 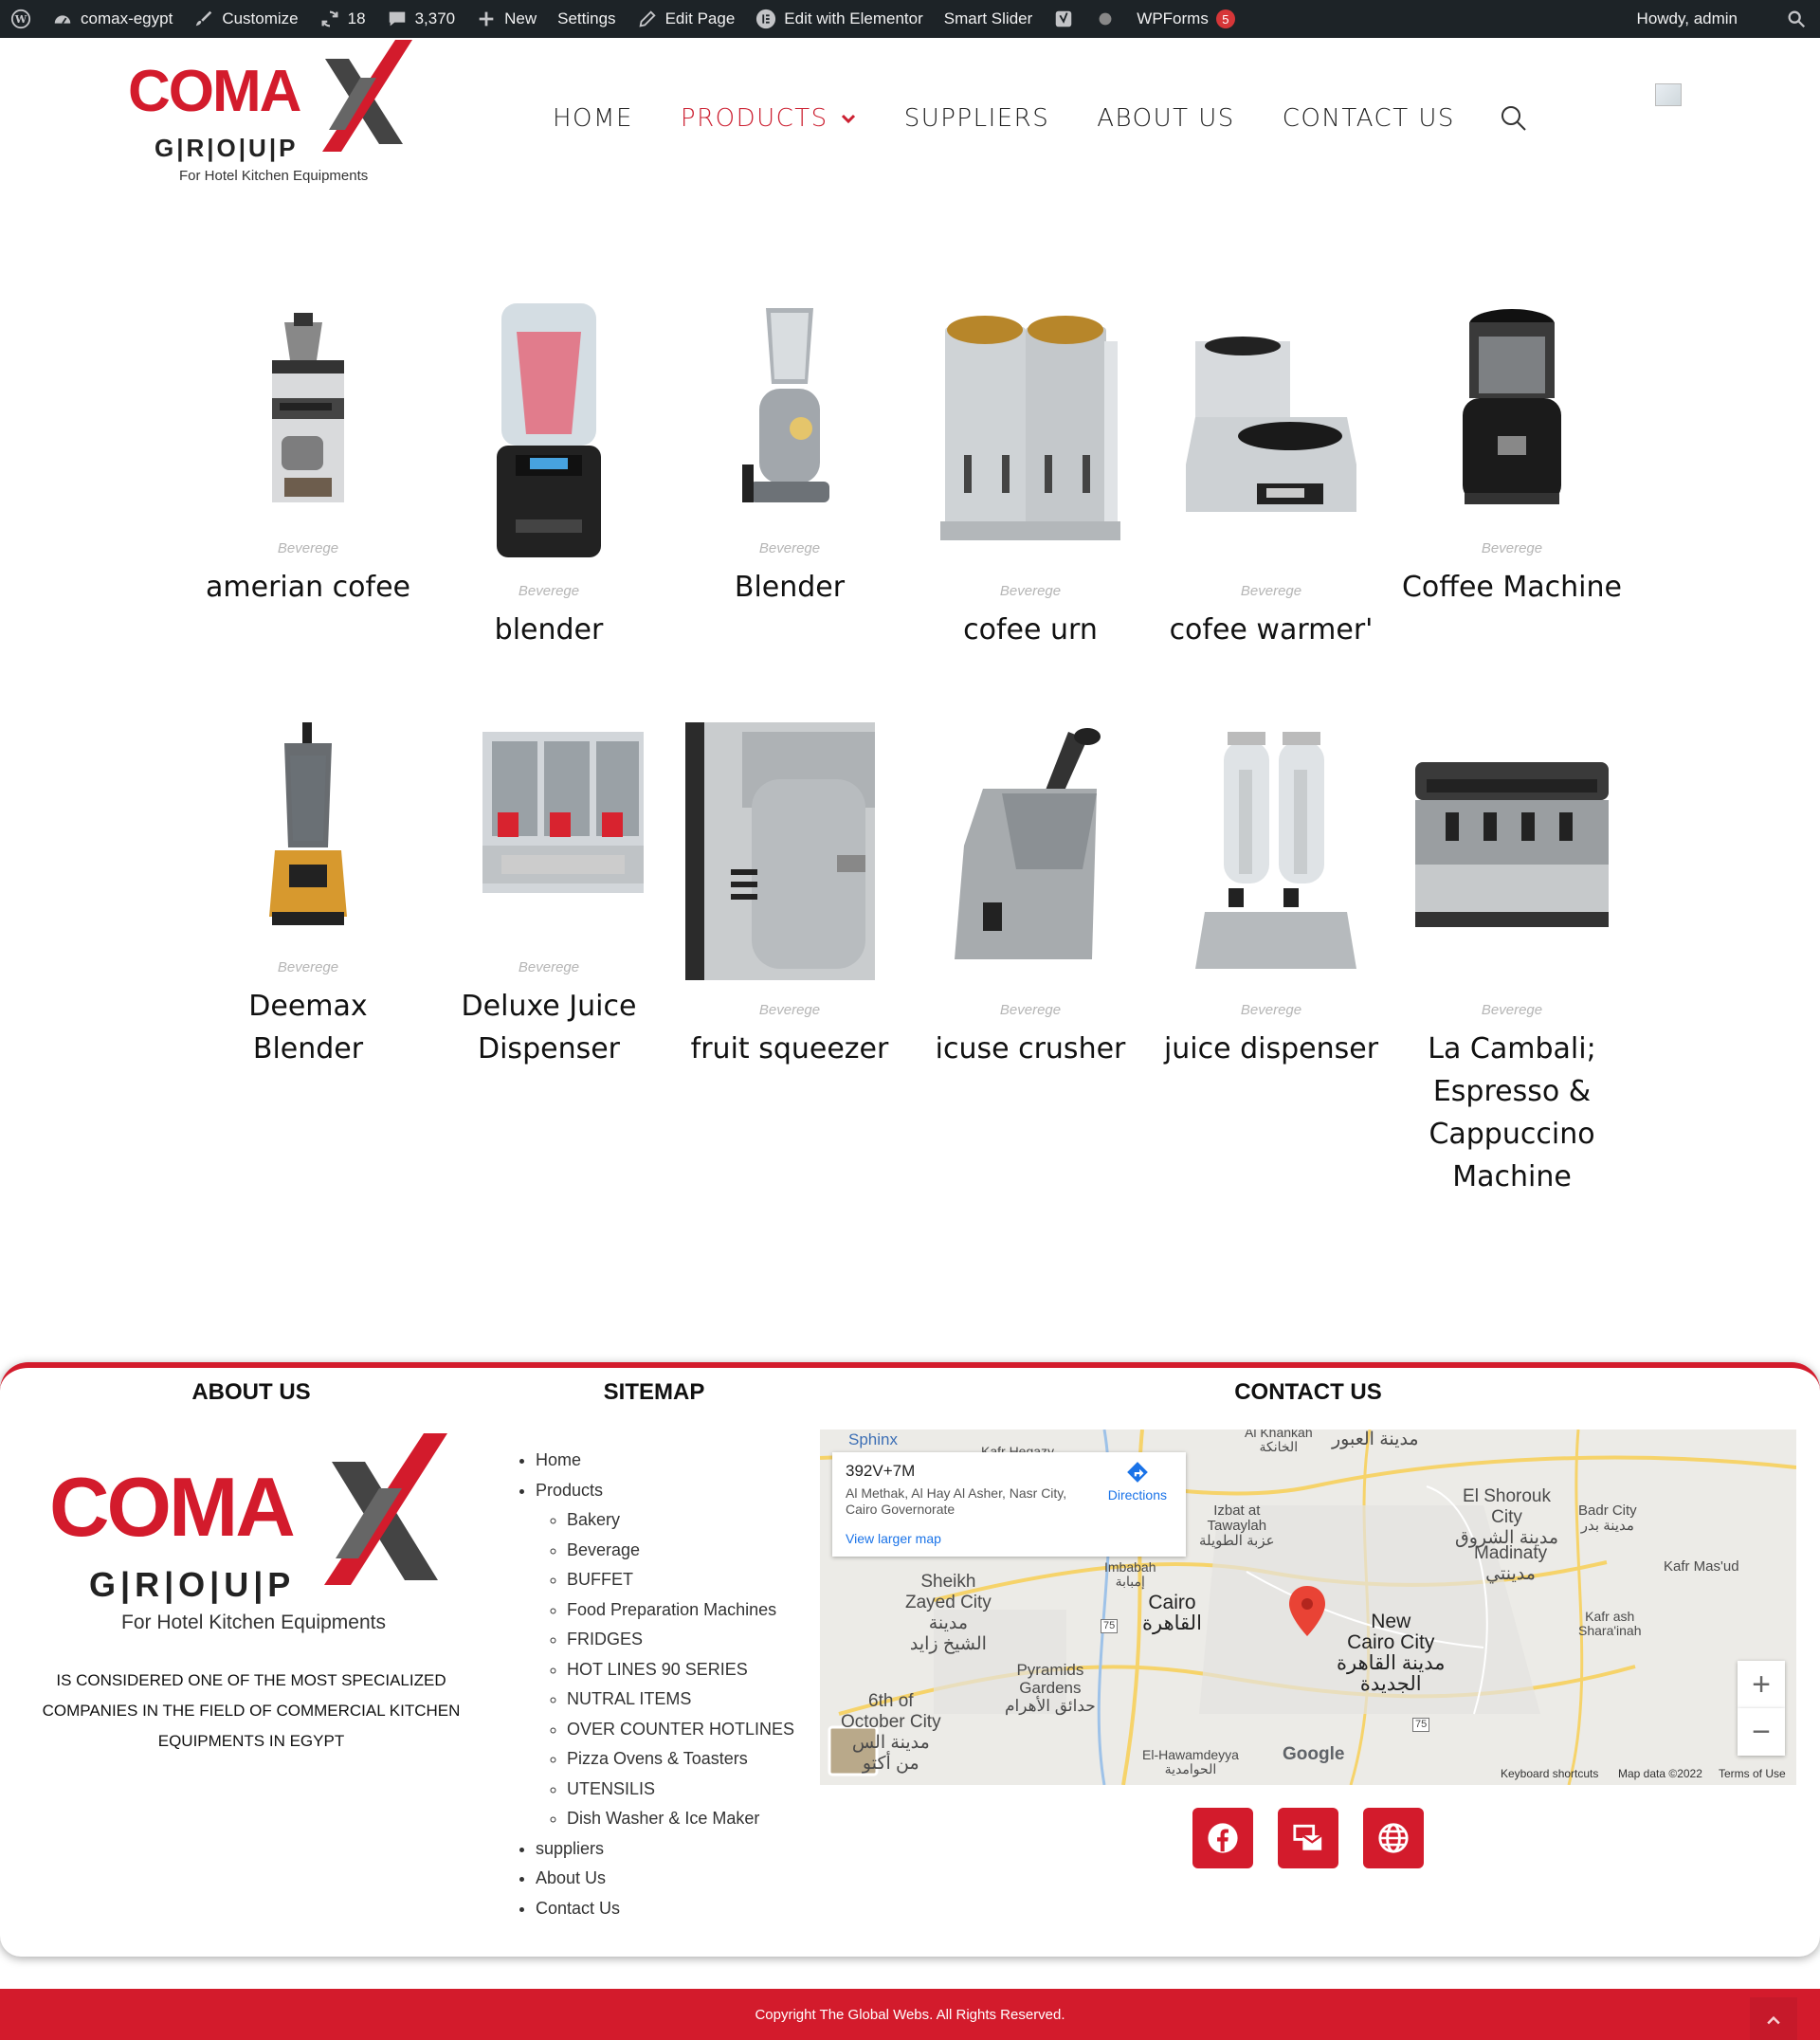 What do you see at coordinates (1514, 119) in the screenshot?
I see `search-icon` at bounding box center [1514, 119].